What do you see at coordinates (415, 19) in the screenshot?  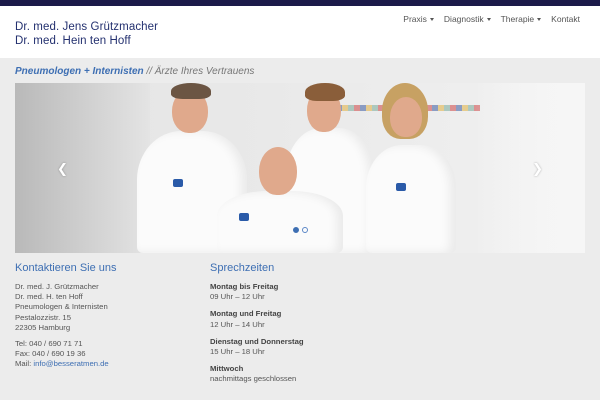 I see `nav-label: Praxis` at bounding box center [415, 19].